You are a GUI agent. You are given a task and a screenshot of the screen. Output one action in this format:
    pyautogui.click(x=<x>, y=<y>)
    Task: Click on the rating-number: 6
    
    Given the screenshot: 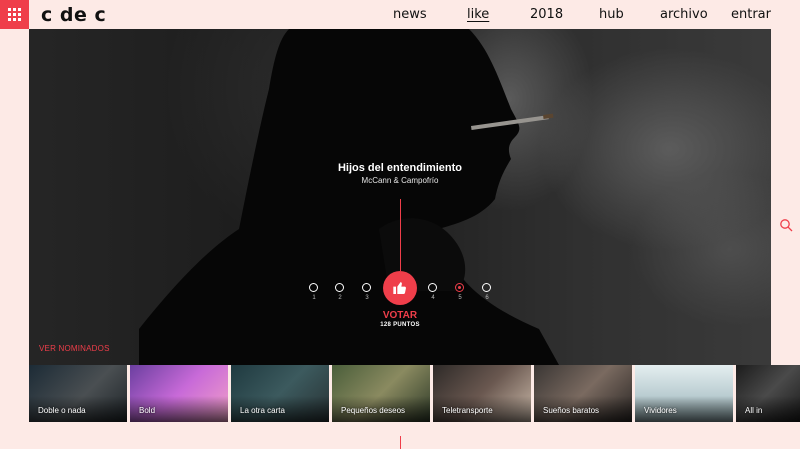 What is the action you would take?
    pyautogui.click(x=487, y=298)
    